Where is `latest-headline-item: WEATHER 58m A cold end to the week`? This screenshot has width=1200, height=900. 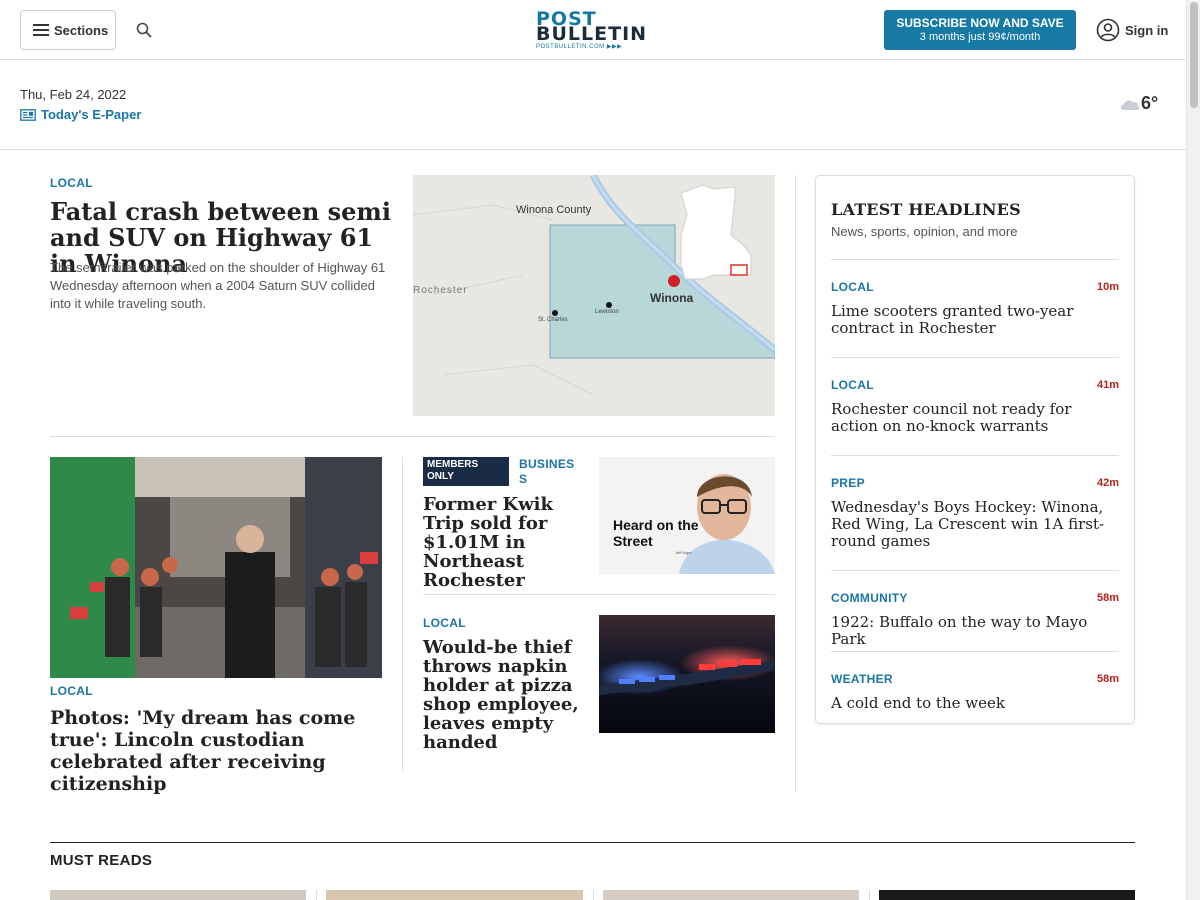 latest-headline-item: WEATHER 58m A cold end to the week is located at coordinates (975, 686).